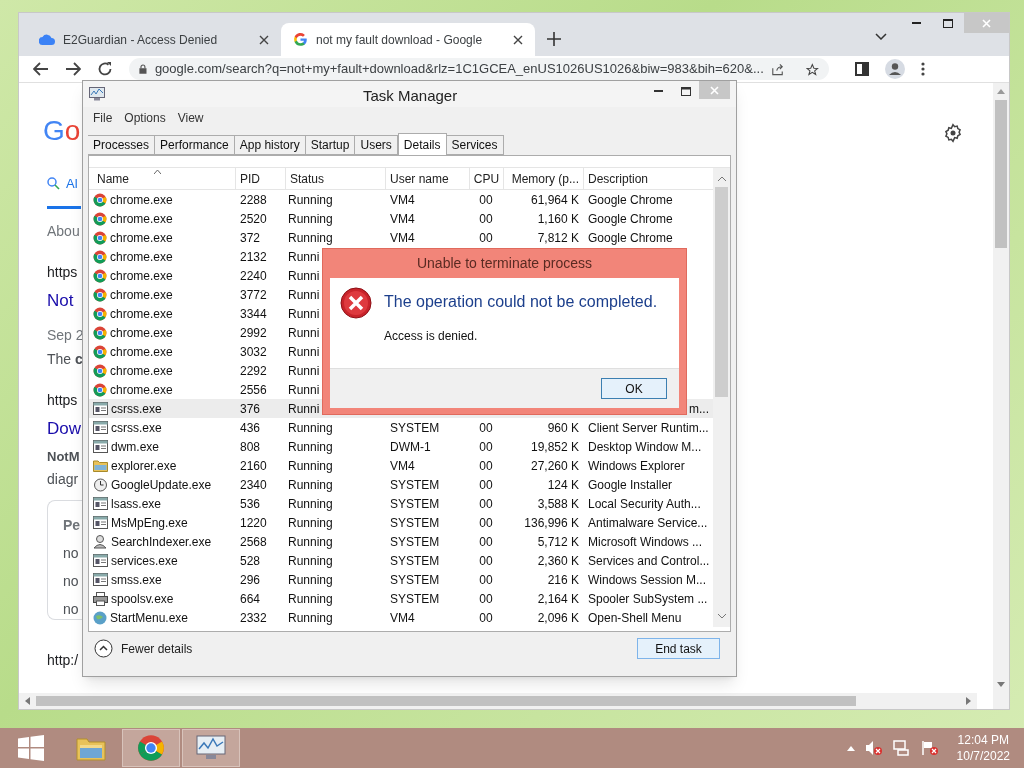 Image resolution: width=1024 pixels, height=768 pixels. I want to click on window-title: Task Manager, so click(410, 96).